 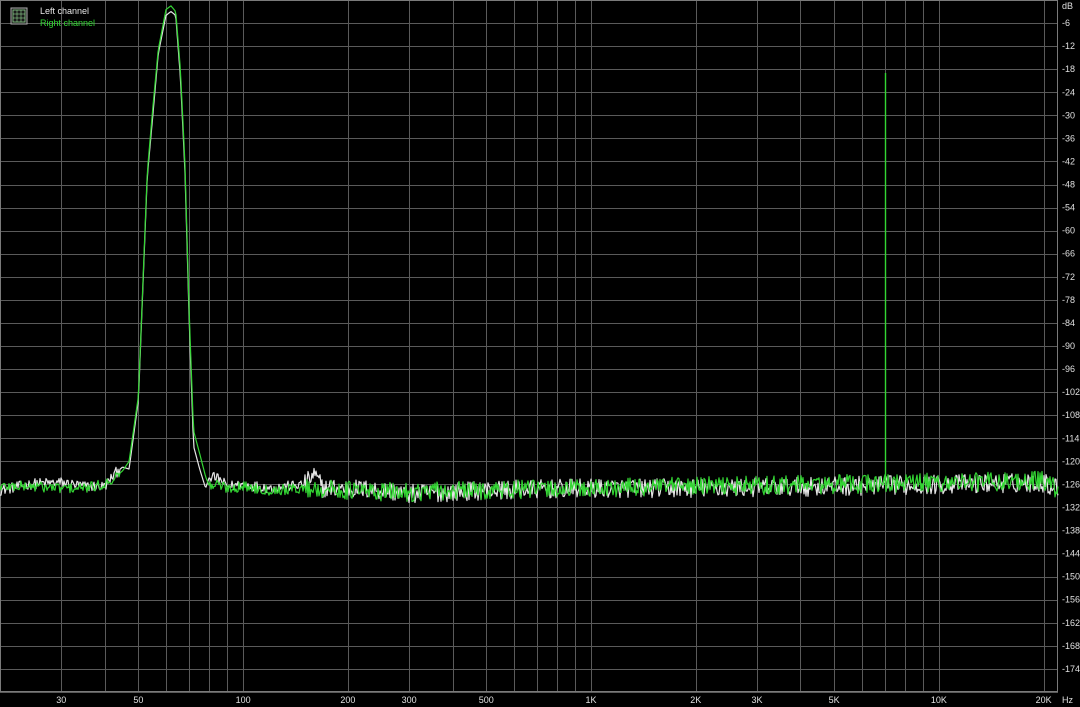 I want to click on y-axis-unit-label: dB, so click(x=1067, y=6).